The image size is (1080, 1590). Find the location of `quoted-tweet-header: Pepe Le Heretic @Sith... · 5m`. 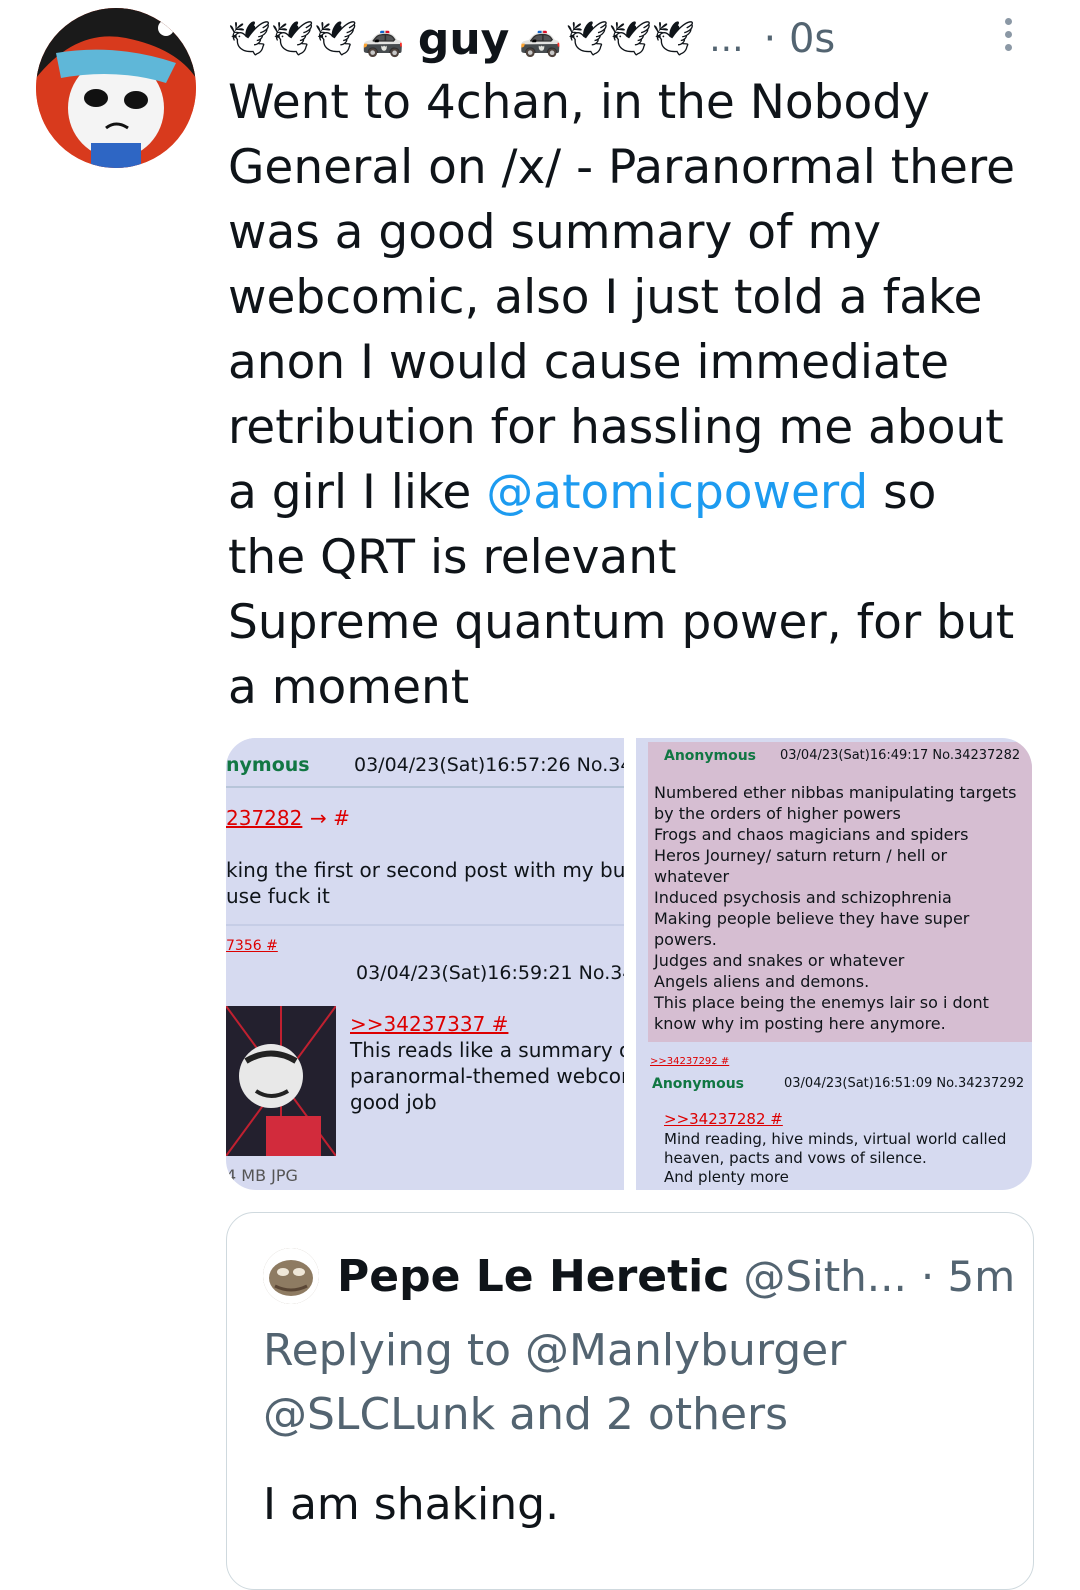

quoted-tweet-header: Pepe Le Heretic @Sith... · 5m is located at coordinates (639, 1276).